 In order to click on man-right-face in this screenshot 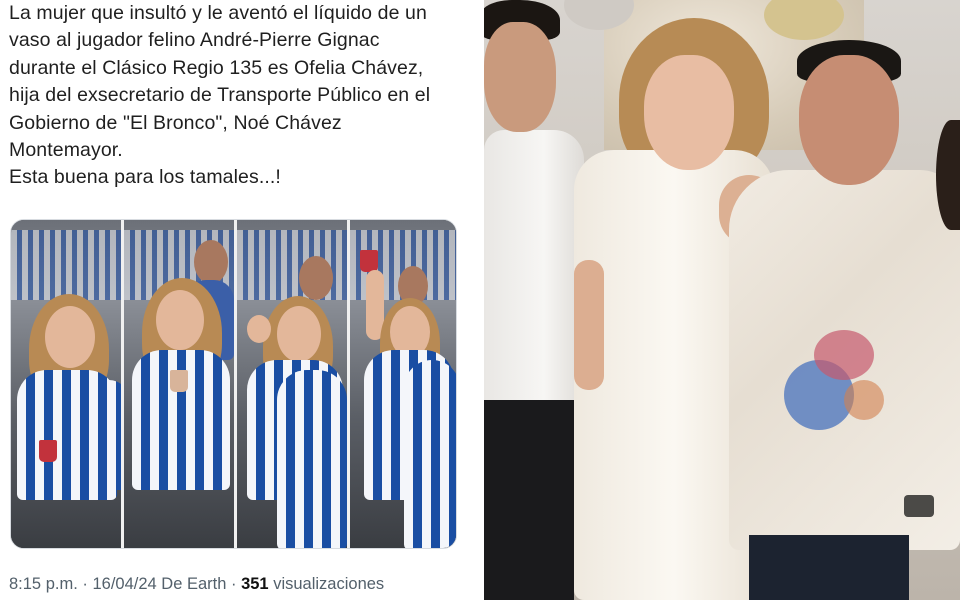, I will do `click(849, 120)`.